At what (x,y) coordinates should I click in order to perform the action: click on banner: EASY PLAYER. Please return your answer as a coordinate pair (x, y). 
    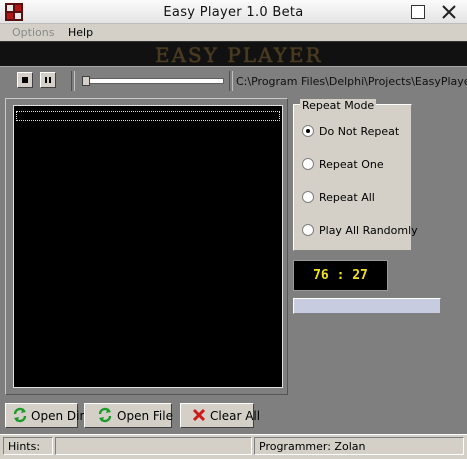
    Looking at the image, I should click on (233, 54).